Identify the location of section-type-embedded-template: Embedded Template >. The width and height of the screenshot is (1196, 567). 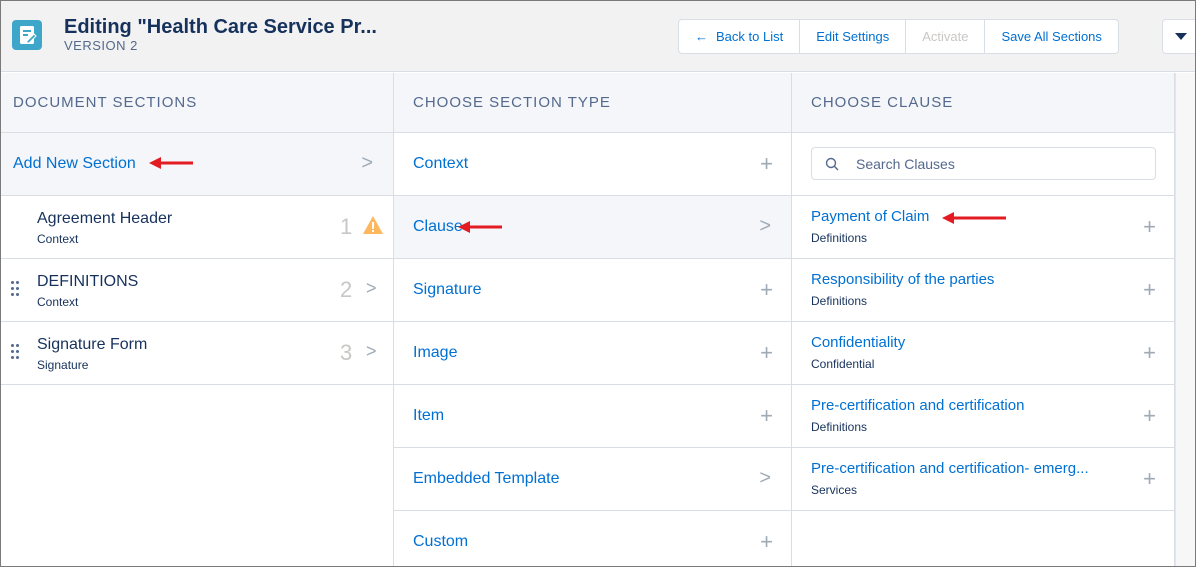
(592, 479).